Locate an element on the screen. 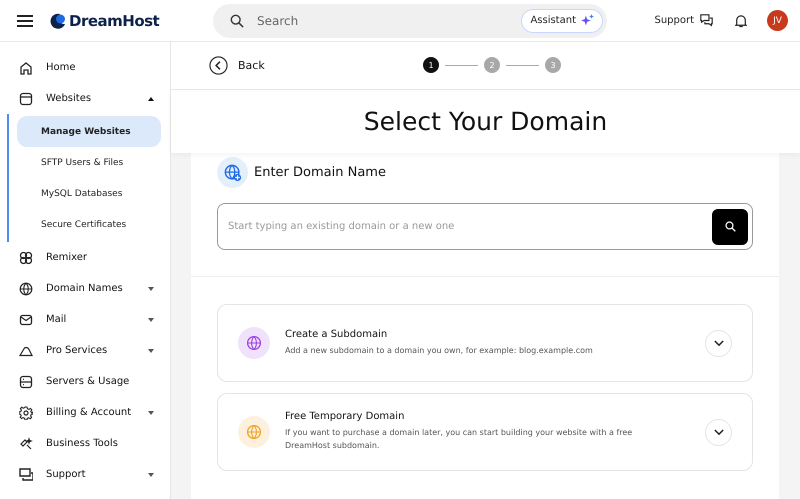  sidebar-item: Business Tools is located at coordinates (103, 443).